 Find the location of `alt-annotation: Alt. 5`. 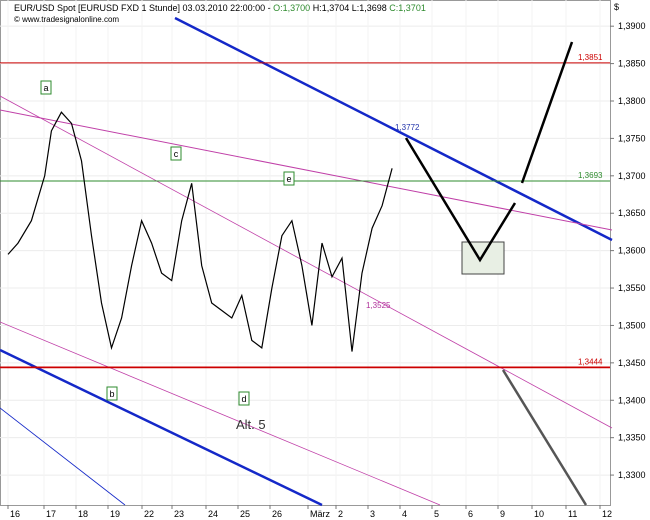

alt-annotation: Alt. 5 is located at coordinates (251, 424).